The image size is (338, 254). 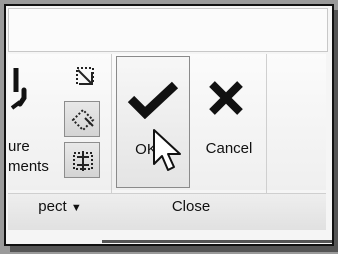 I want to click on select-box-icon, so click(x=85, y=76).